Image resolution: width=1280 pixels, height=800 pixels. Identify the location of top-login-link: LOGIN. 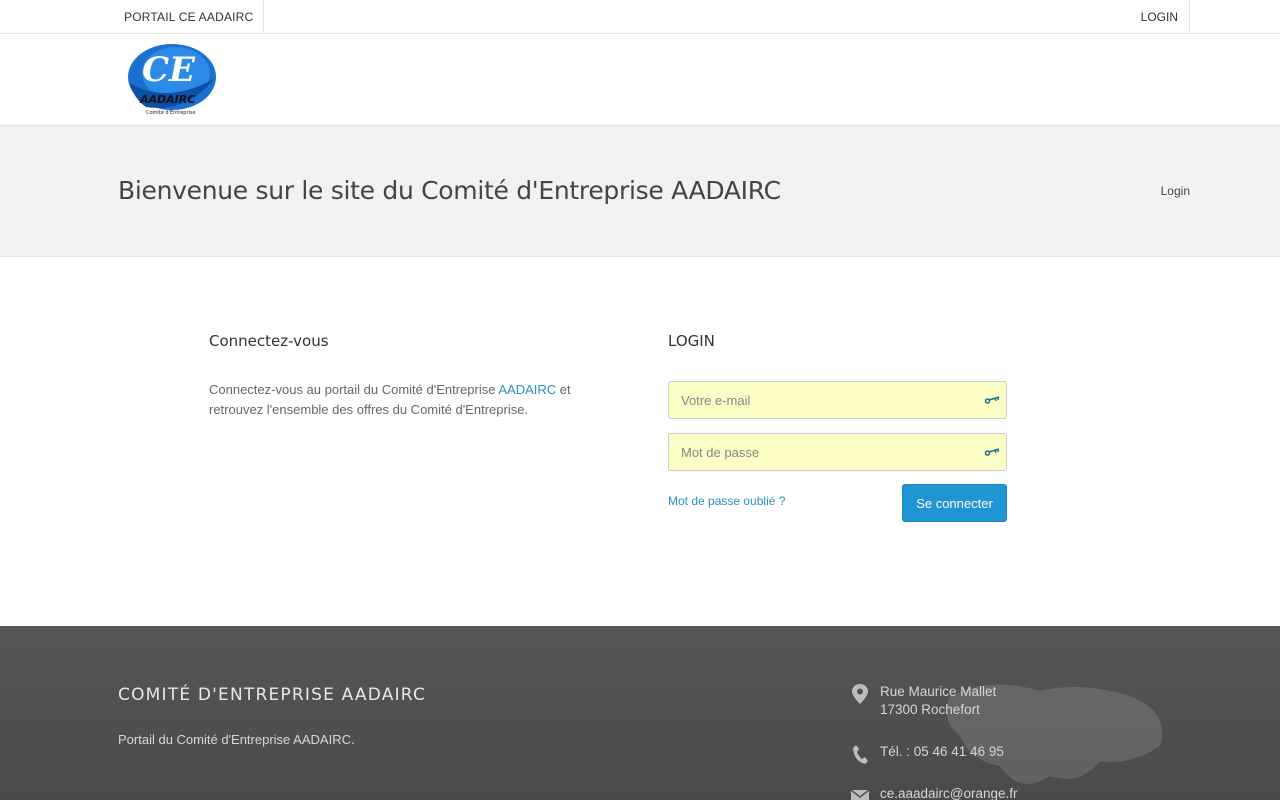
(1165, 17).